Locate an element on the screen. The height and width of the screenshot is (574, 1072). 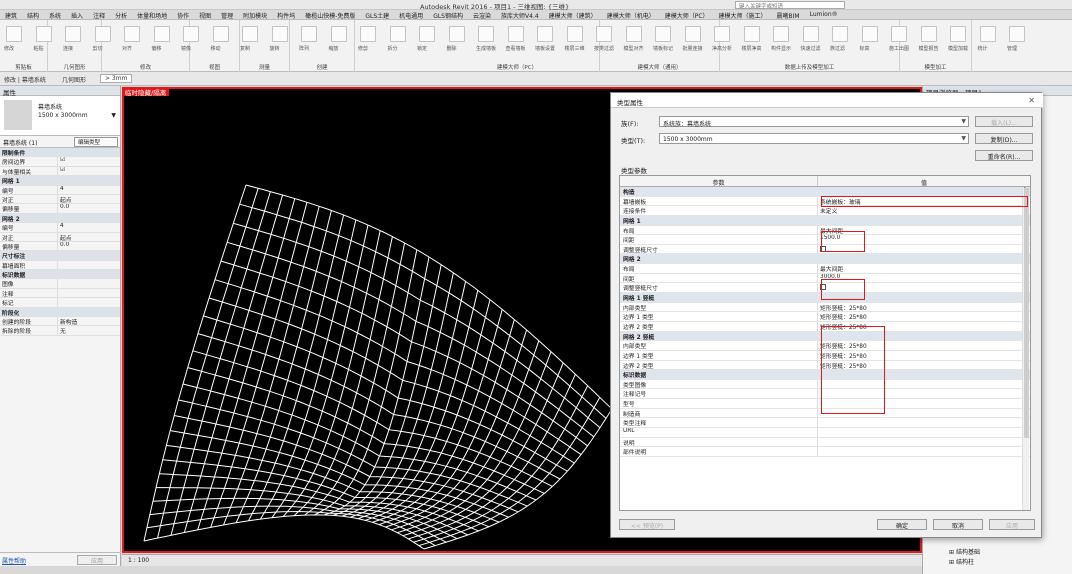
apply-button: 应用 is located at coordinates (1012, 524).